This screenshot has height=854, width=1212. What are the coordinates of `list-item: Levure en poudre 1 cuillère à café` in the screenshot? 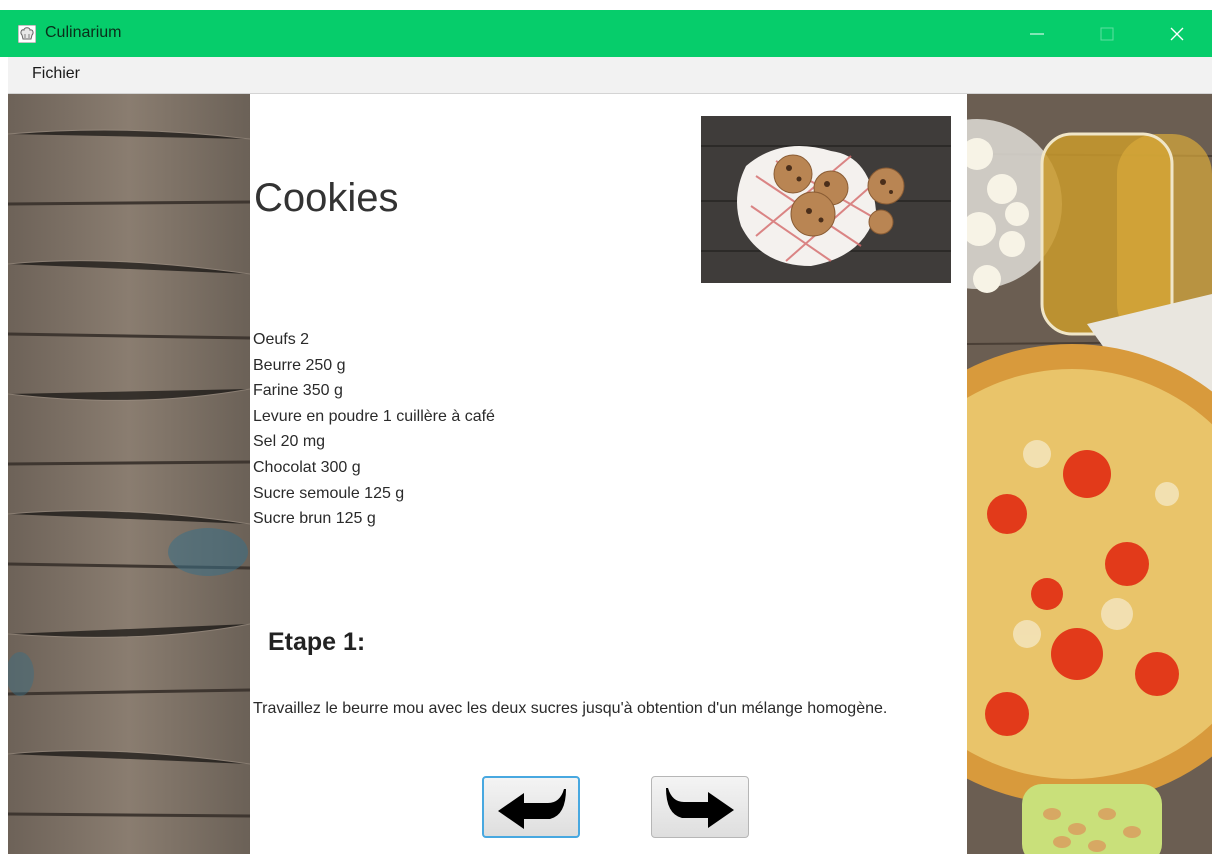 It's located at (374, 416).